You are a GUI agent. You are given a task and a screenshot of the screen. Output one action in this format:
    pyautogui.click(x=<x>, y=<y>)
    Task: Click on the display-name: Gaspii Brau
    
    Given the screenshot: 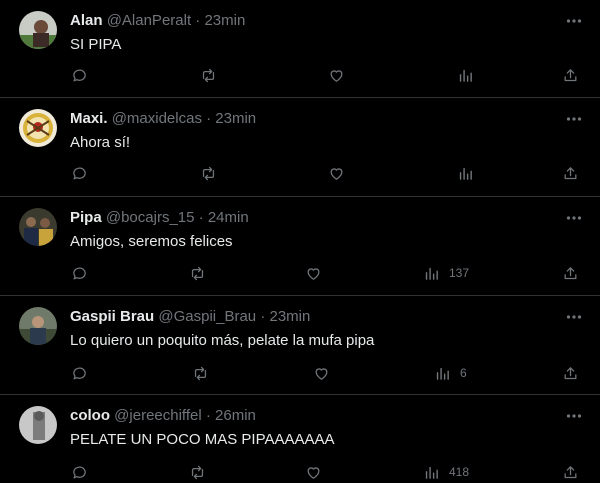 What is the action you would take?
    pyautogui.click(x=112, y=316)
    